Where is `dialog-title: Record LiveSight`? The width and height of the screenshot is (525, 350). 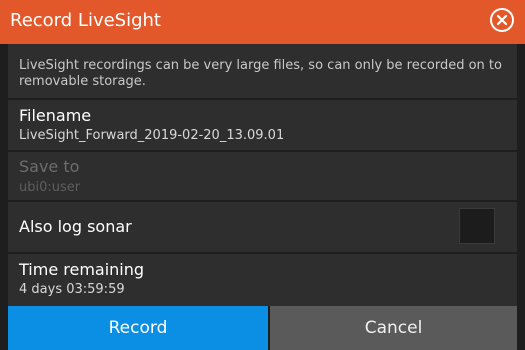
dialog-title: Record LiveSight is located at coordinates (85, 20).